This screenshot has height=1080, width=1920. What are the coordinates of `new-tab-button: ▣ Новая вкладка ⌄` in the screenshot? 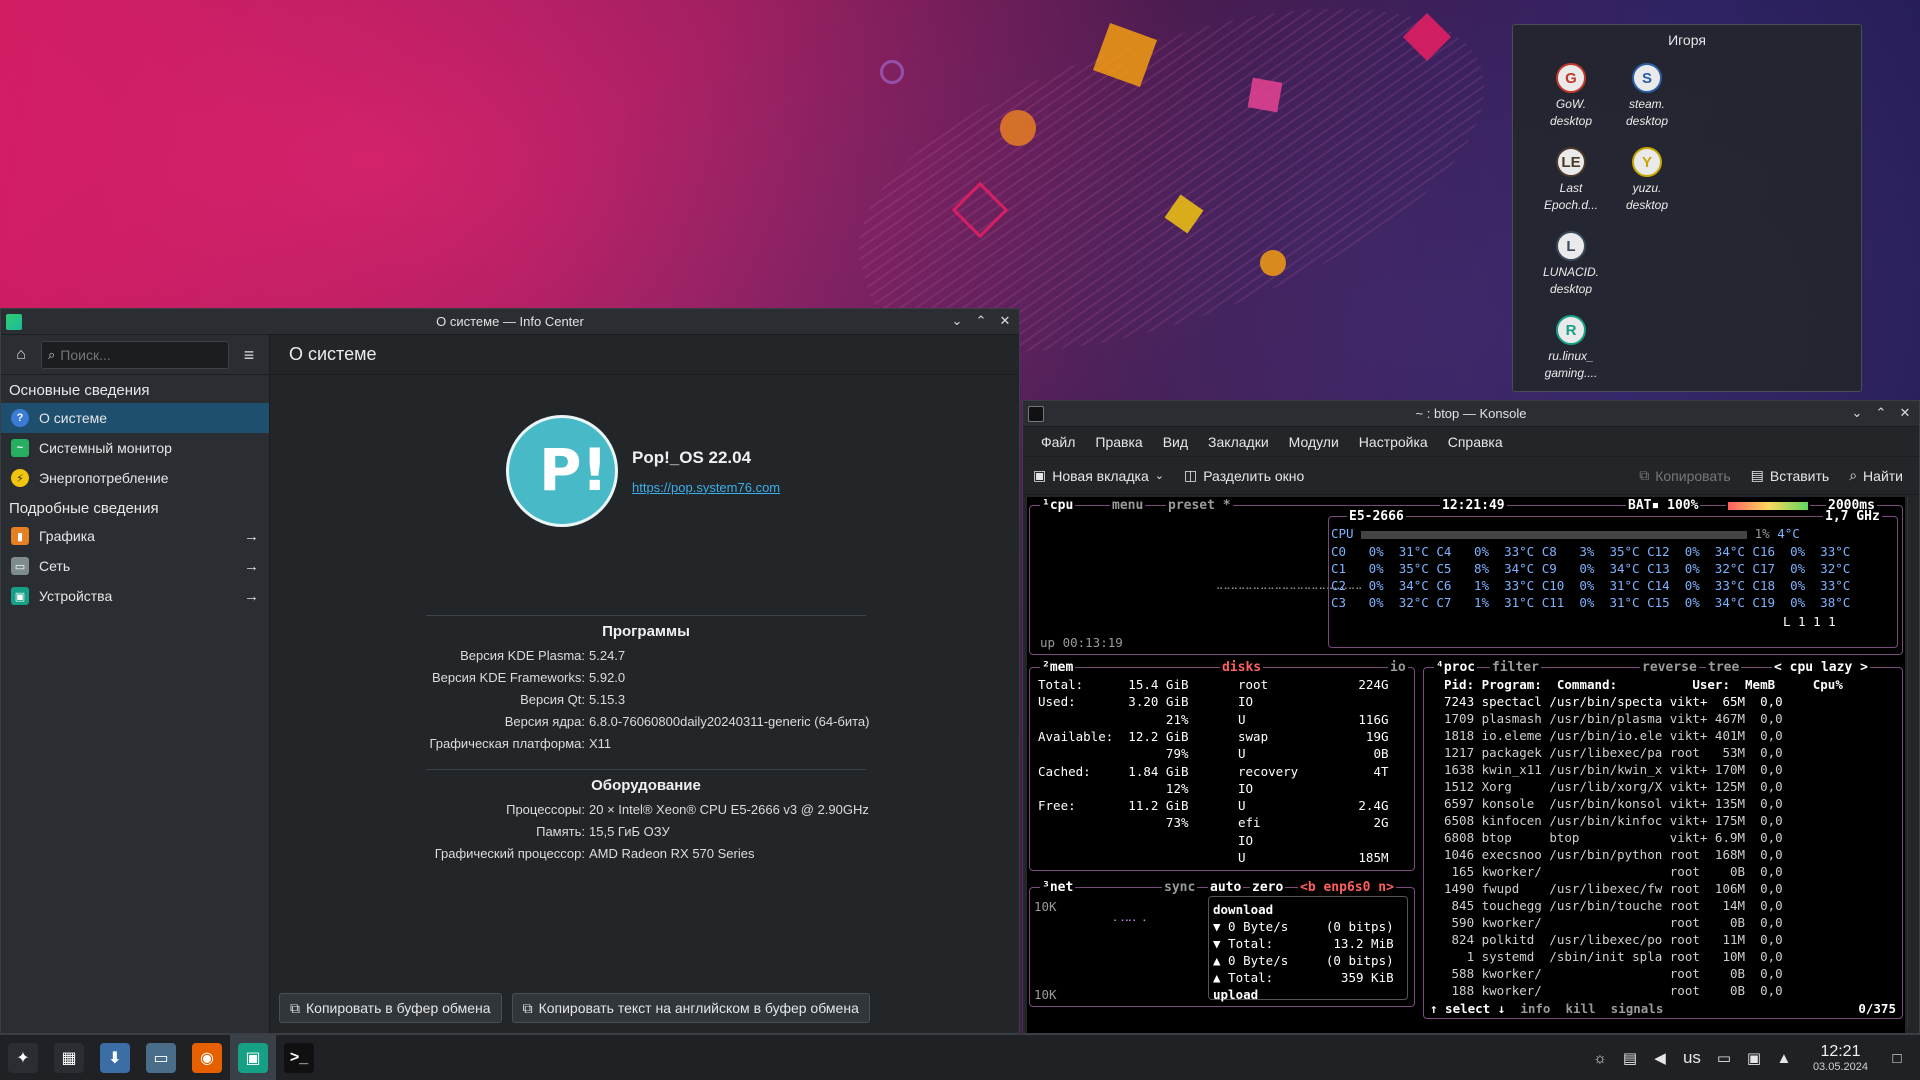 It's located at (1098, 475).